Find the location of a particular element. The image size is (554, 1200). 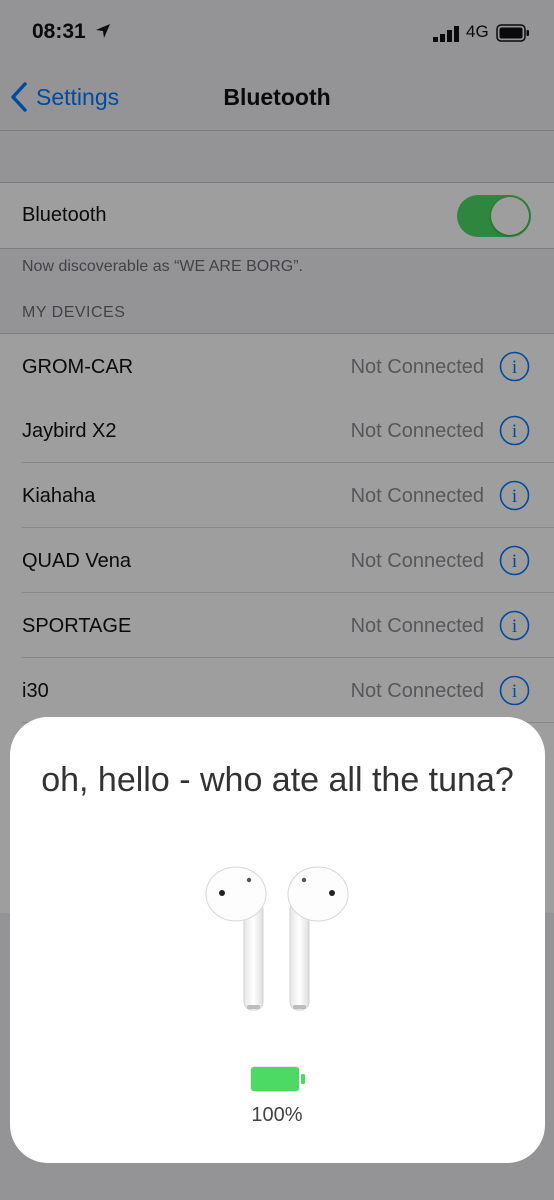

airpods-battery-percent: 100% is located at coordinates (277, 1115).